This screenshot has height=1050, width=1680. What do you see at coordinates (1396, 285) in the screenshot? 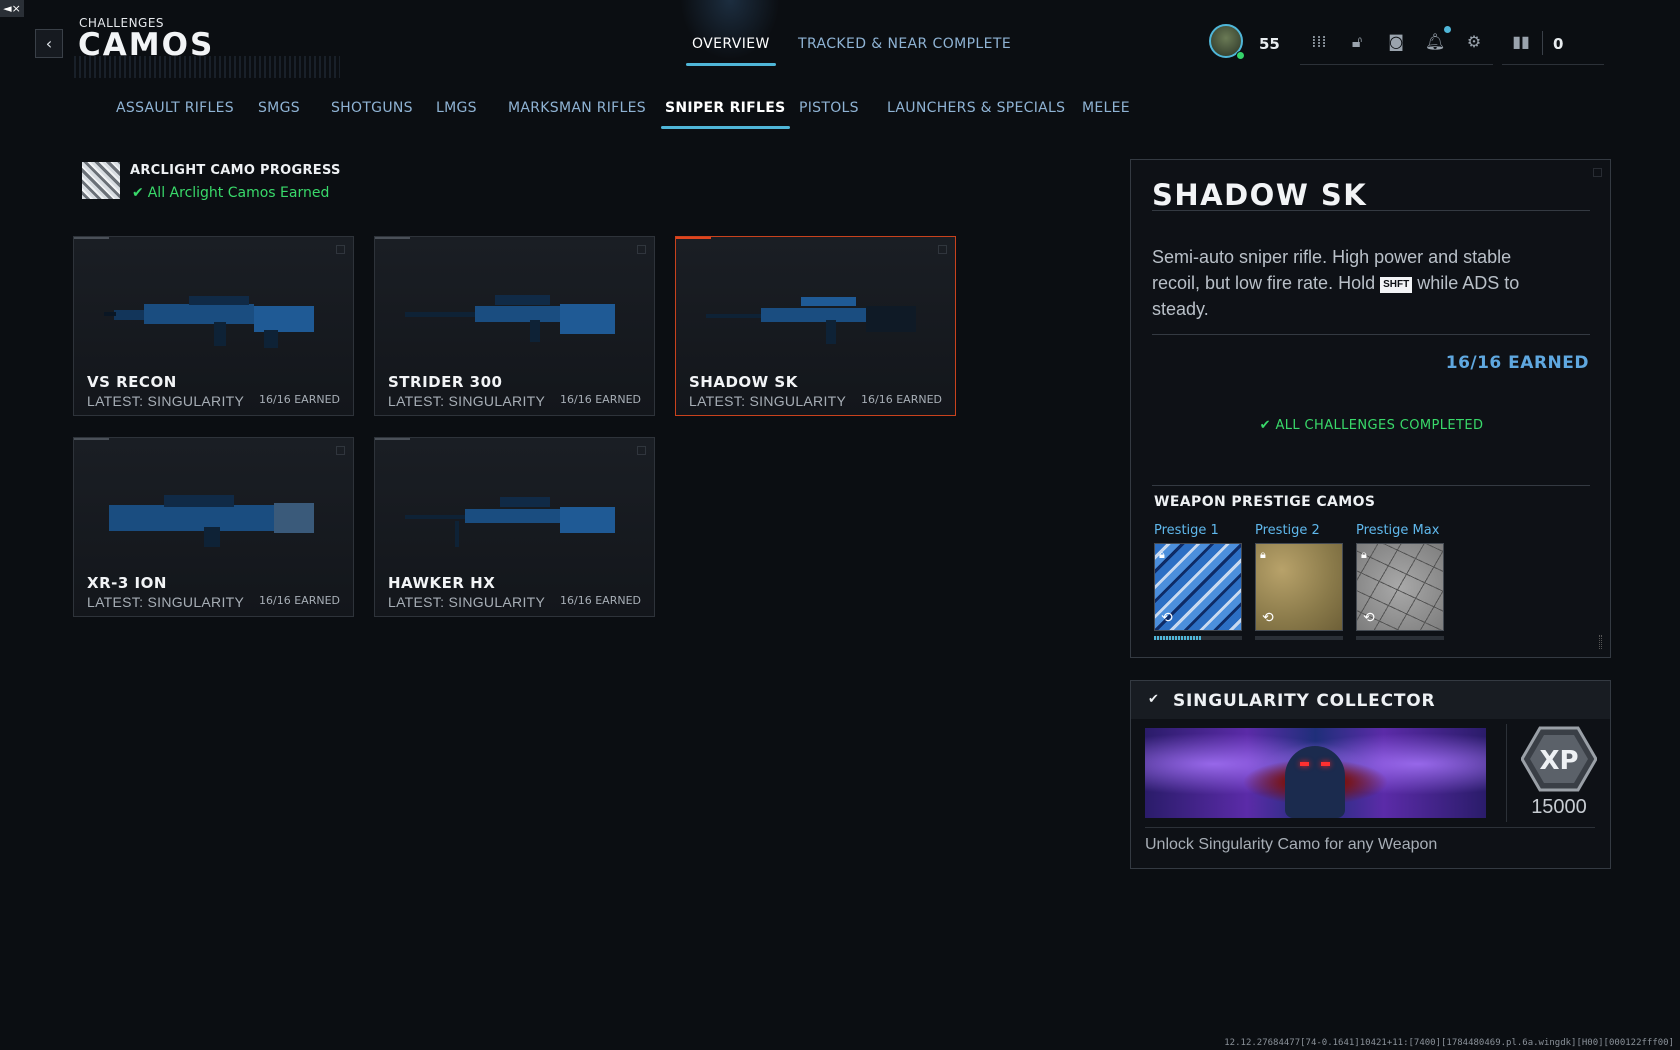
I see `shift-key-icon: SHFT` at bounding box center [1396, 285].